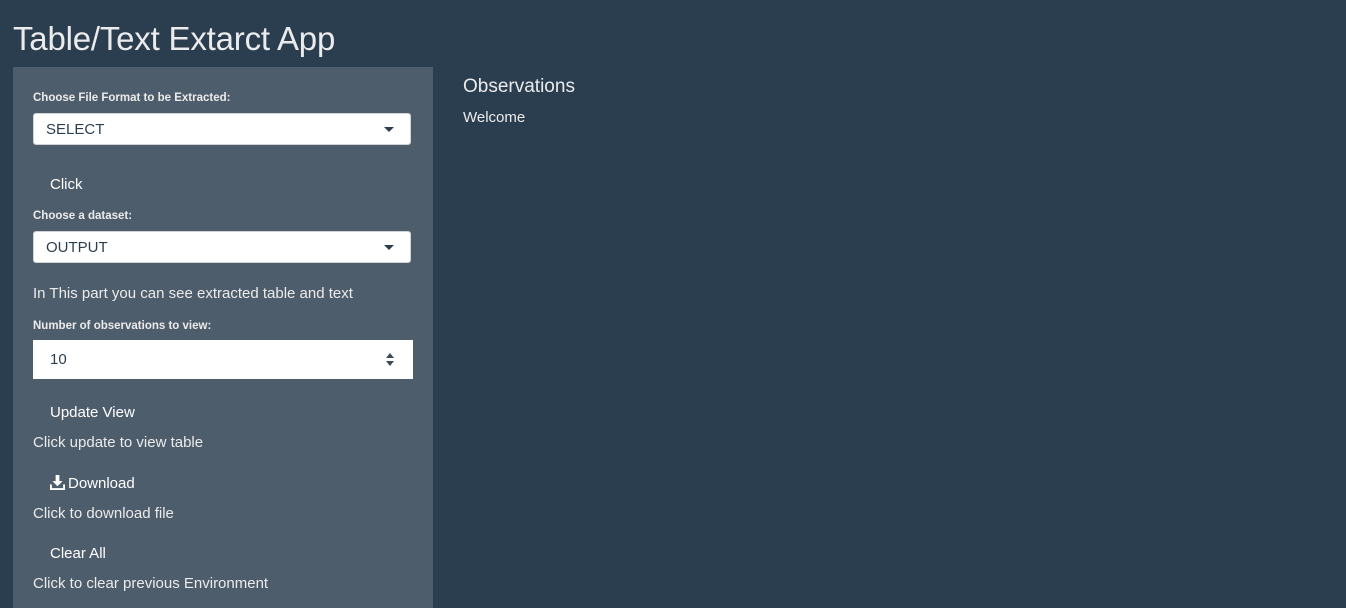  Describe the element at coordinates (222, 129) in the screenshot. I see `file-format-select: SELECT` at that location.